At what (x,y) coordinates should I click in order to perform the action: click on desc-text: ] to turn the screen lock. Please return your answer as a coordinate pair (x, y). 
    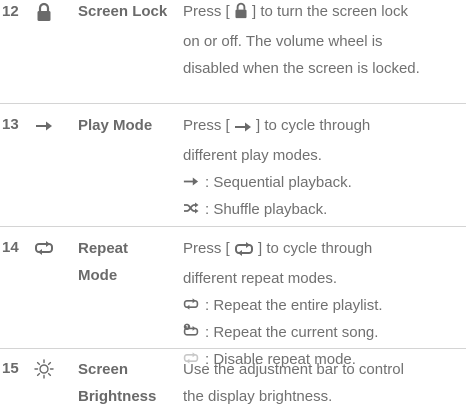
    Looking at the image, I should click on (327, 11).